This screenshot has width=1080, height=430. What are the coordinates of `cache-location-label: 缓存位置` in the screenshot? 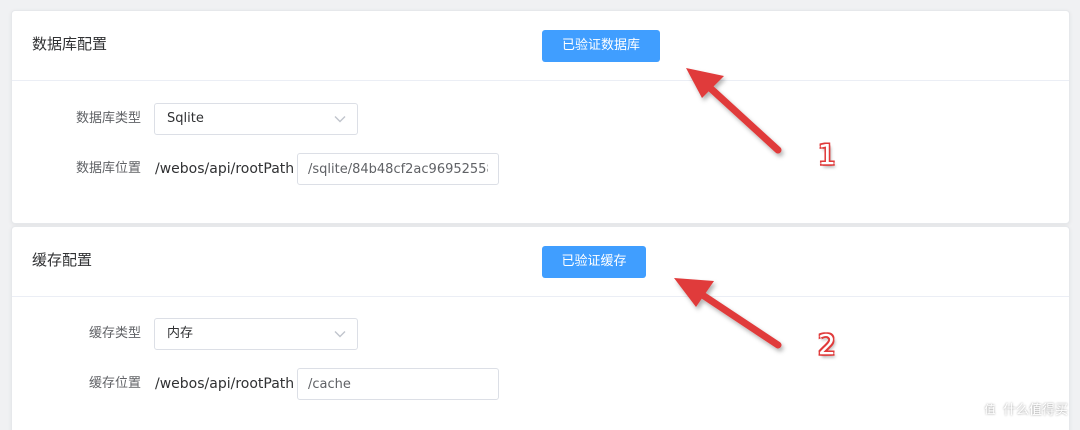 It's located at (114, 383).